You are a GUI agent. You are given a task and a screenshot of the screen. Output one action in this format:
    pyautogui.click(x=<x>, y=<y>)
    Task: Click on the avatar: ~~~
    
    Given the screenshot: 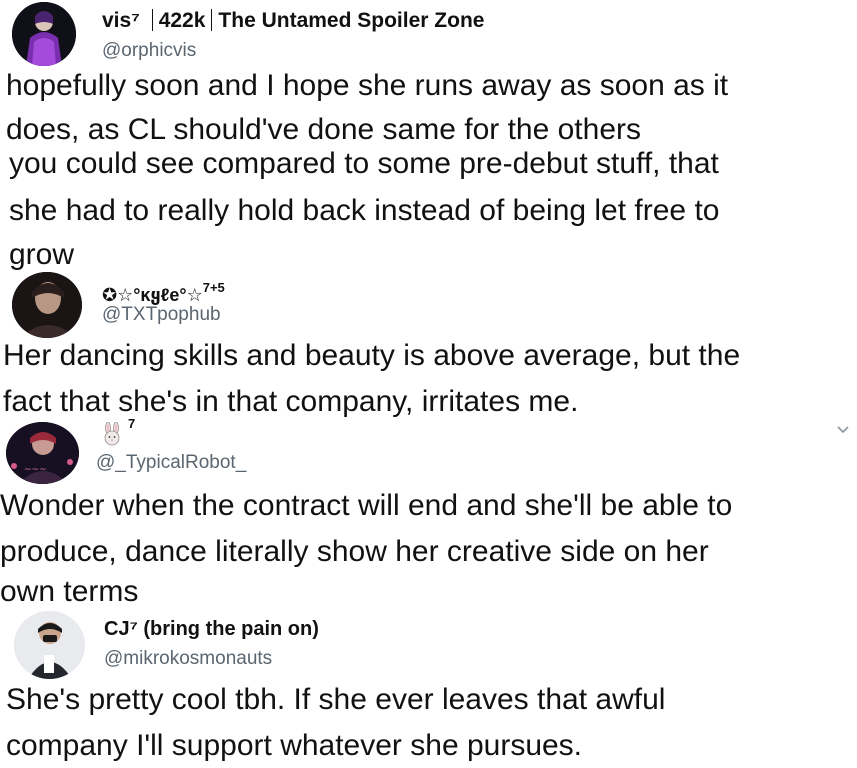 What is the action you would take?
    pyautogui.click(x=42, y=453)
    